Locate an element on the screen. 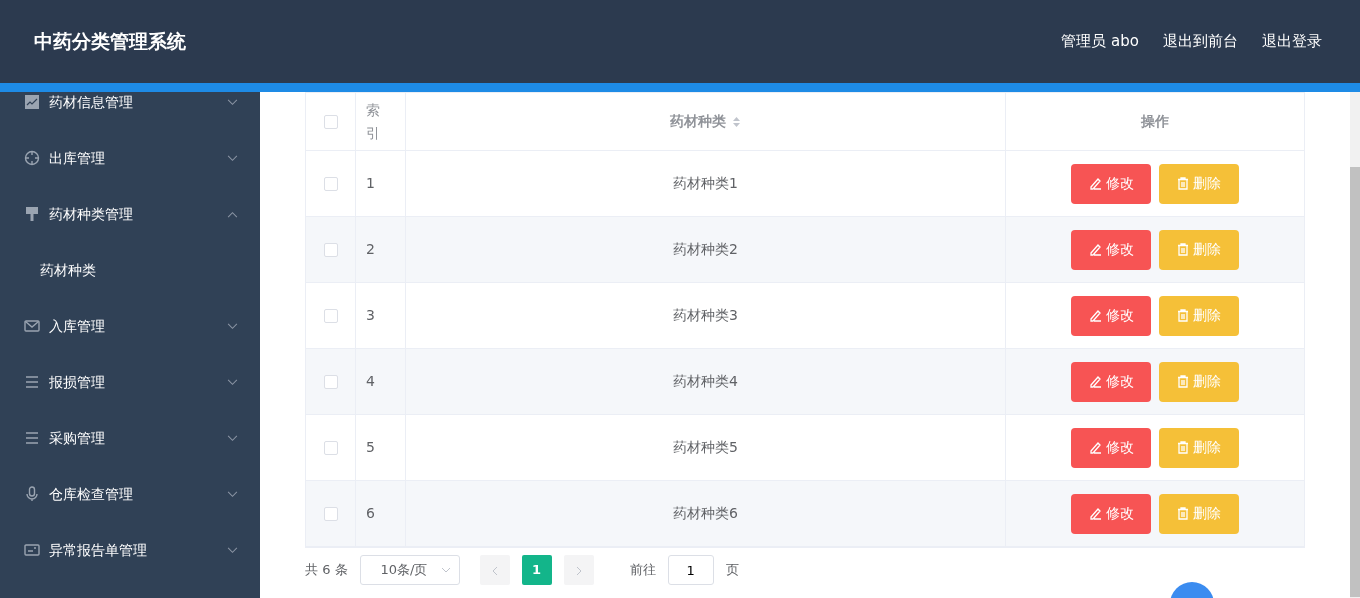 This screenshot has width=1360, height=598. menu-label: 入库管理 is located at coordinates (77, 326).